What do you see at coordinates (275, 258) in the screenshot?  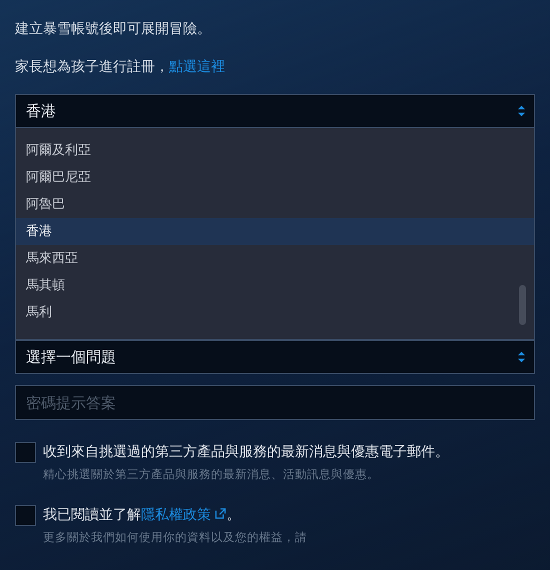 I see `country-option: 馬來西亞` at bounding box center [275, 258].